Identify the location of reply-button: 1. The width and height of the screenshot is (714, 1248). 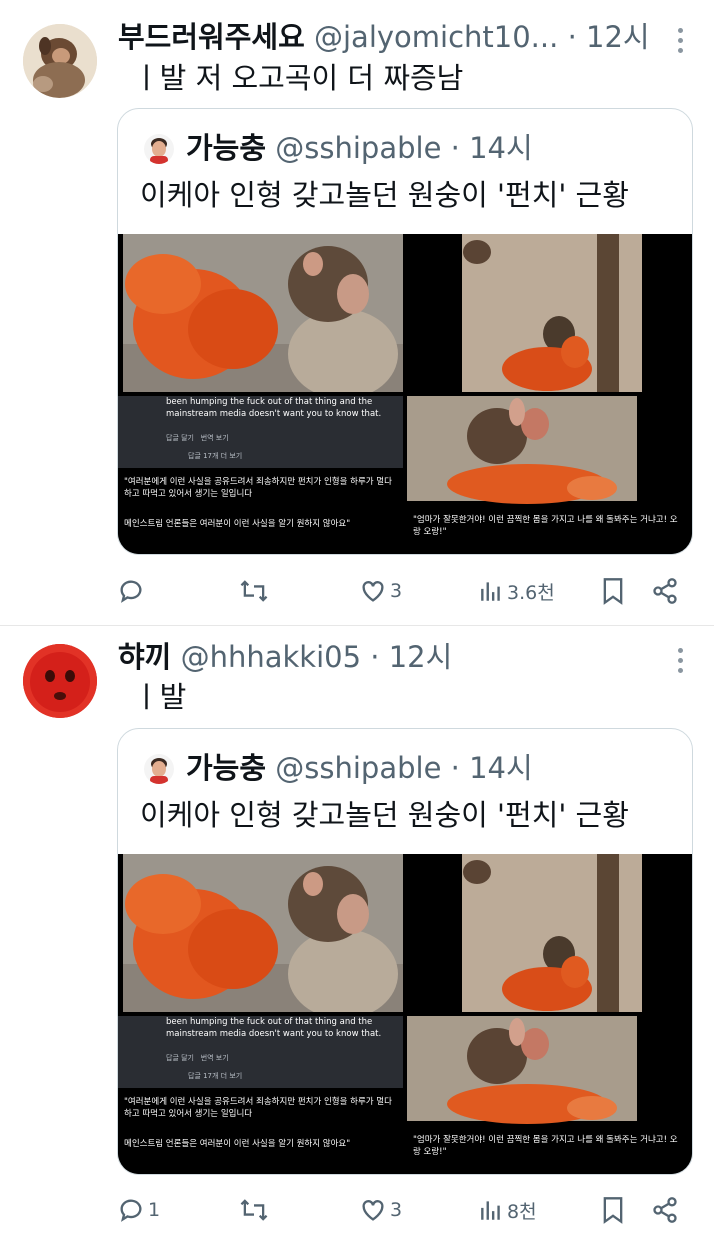
(138, 1210).